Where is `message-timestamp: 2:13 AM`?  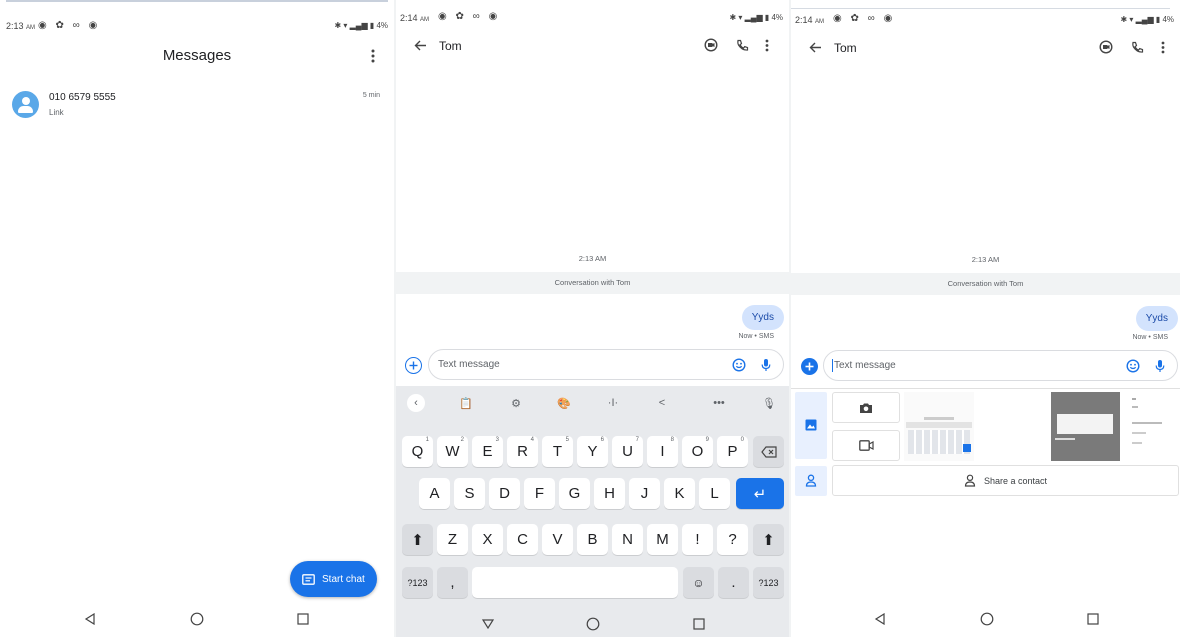
message-timestamp: 2:13 AM is located at coordinates (592, 258).